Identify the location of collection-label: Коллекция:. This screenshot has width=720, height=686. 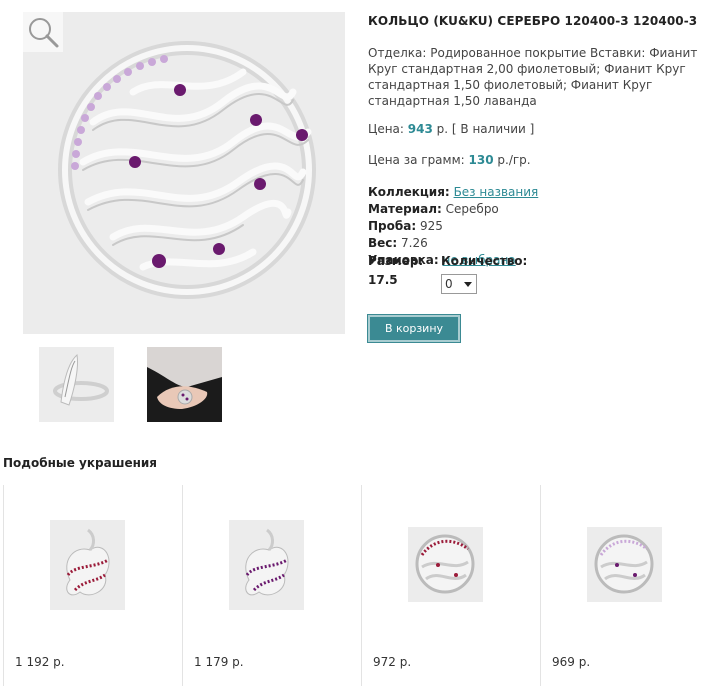
(409, 192).